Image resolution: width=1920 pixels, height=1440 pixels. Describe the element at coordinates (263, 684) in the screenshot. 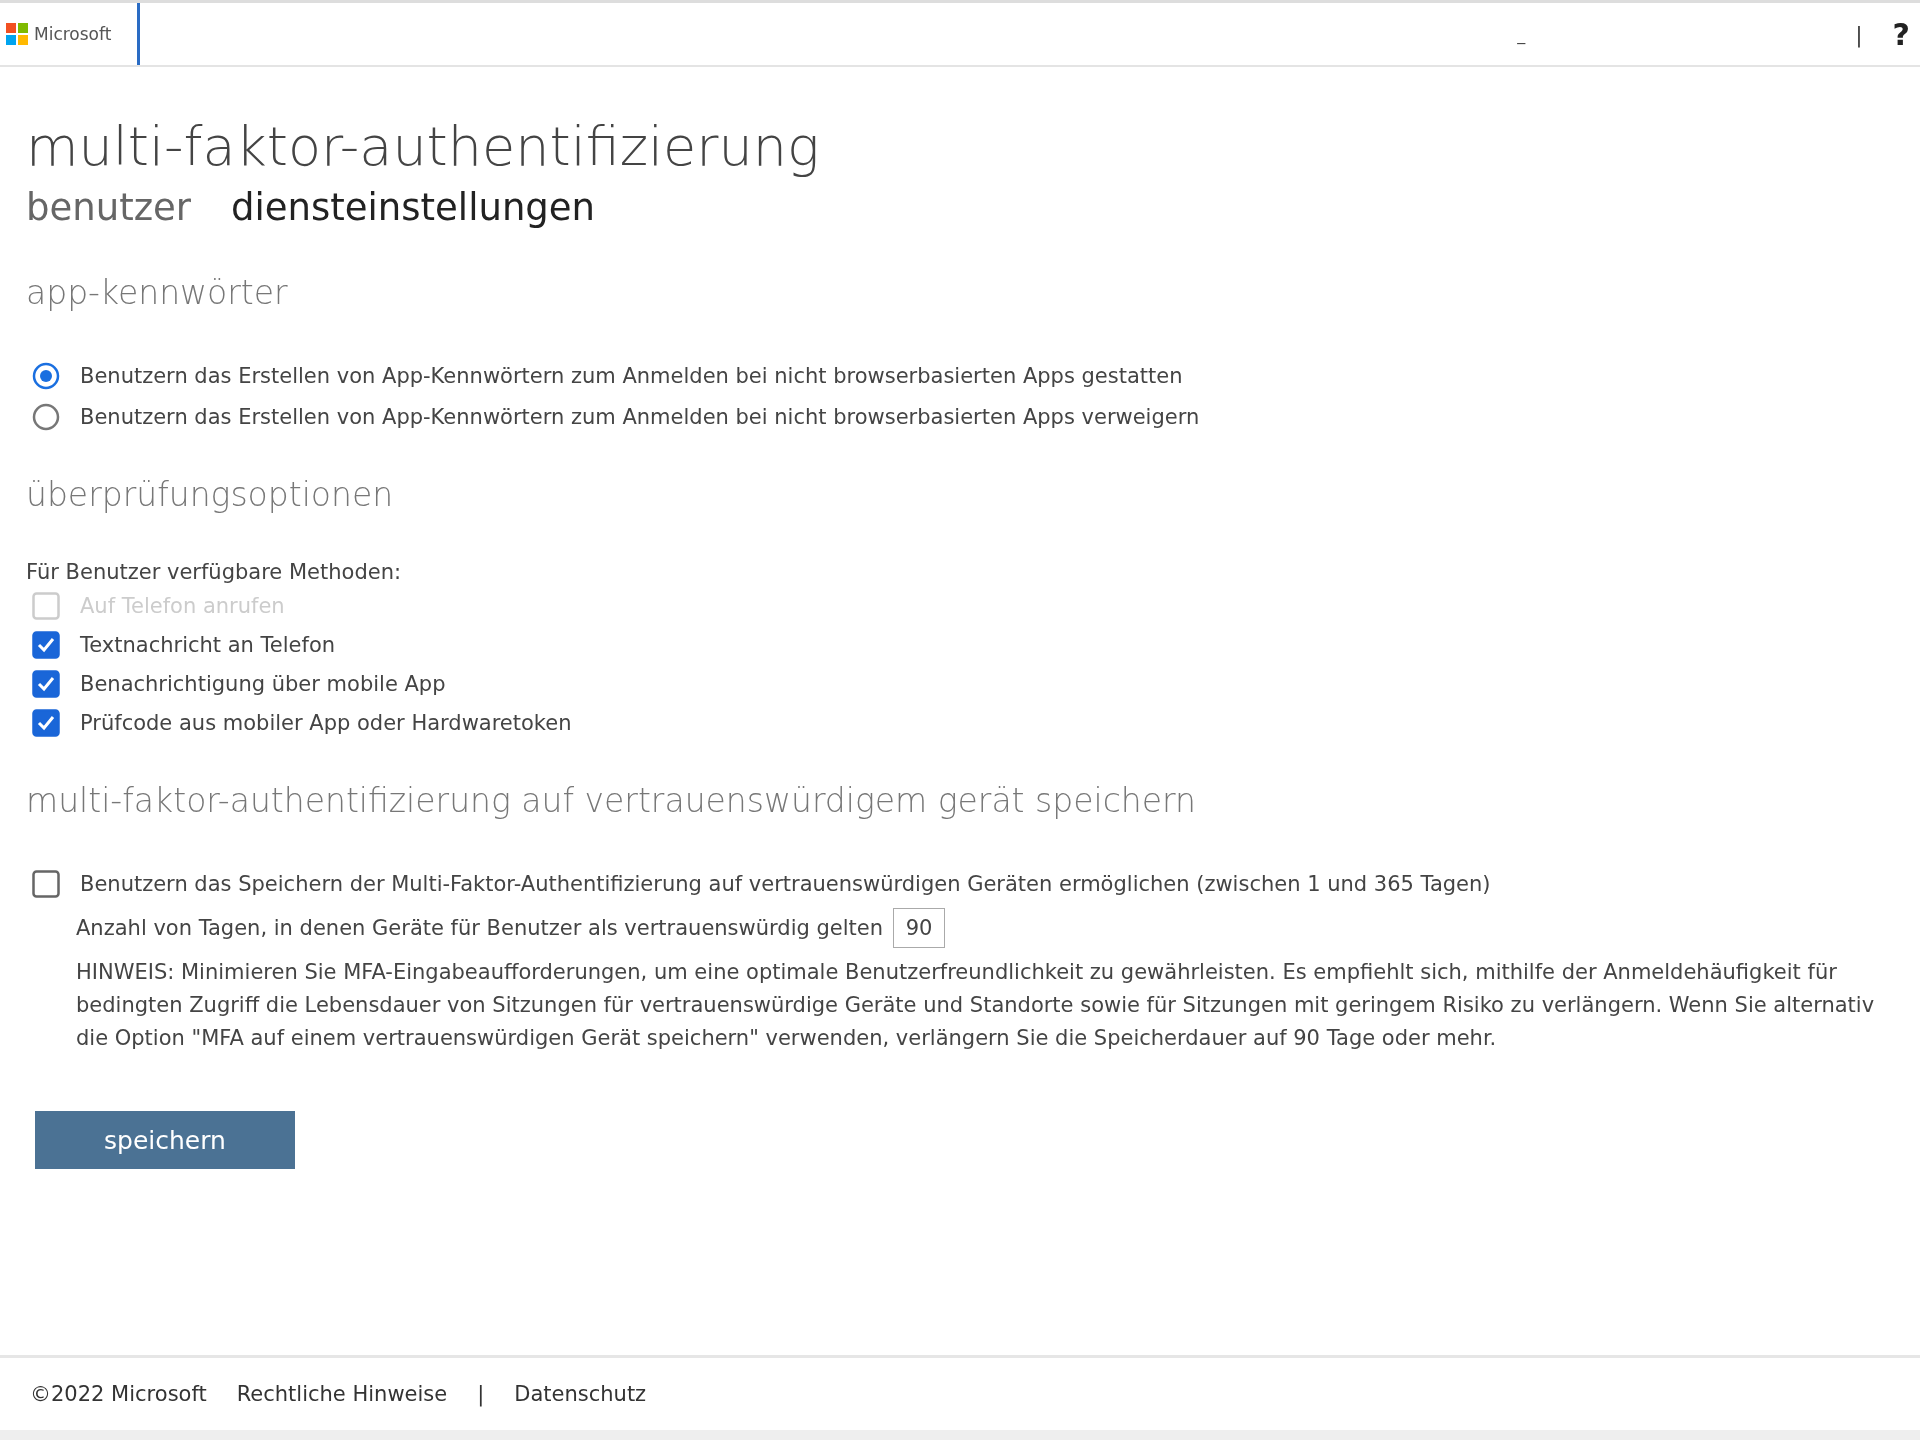

I see `checkbox-label: Benachrichtigung über mobile App` at that location.